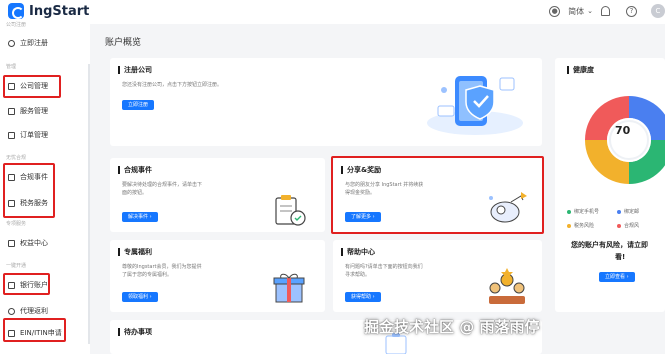  Describe the element at coordinates (34, 311) in the screenshot. I see `sidebar-item-label: 代理返利` at that location.